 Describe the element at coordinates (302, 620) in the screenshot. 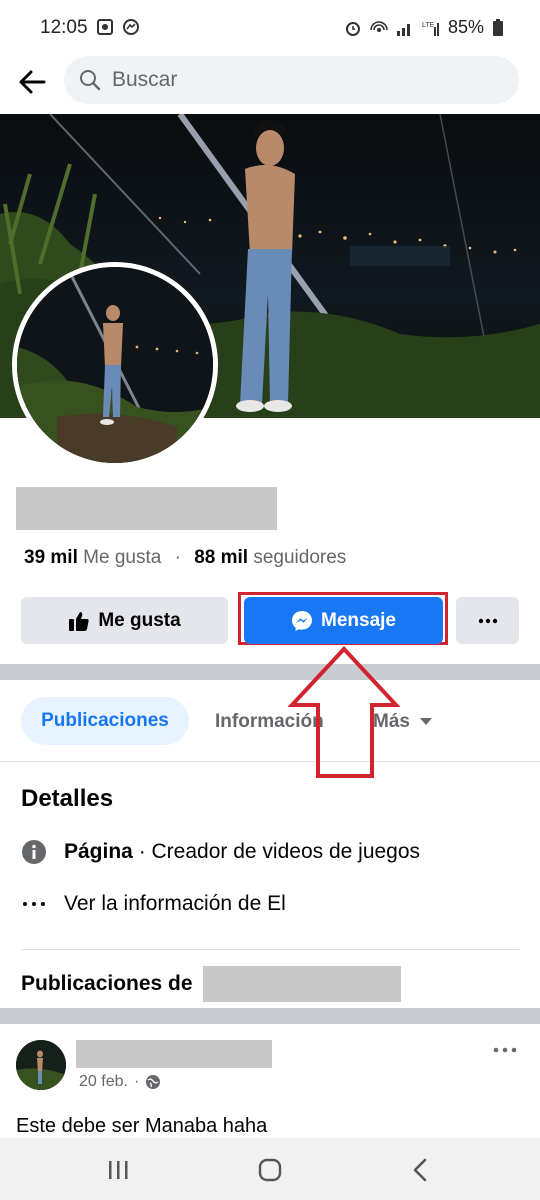

I see `messenger-icon` at that location.